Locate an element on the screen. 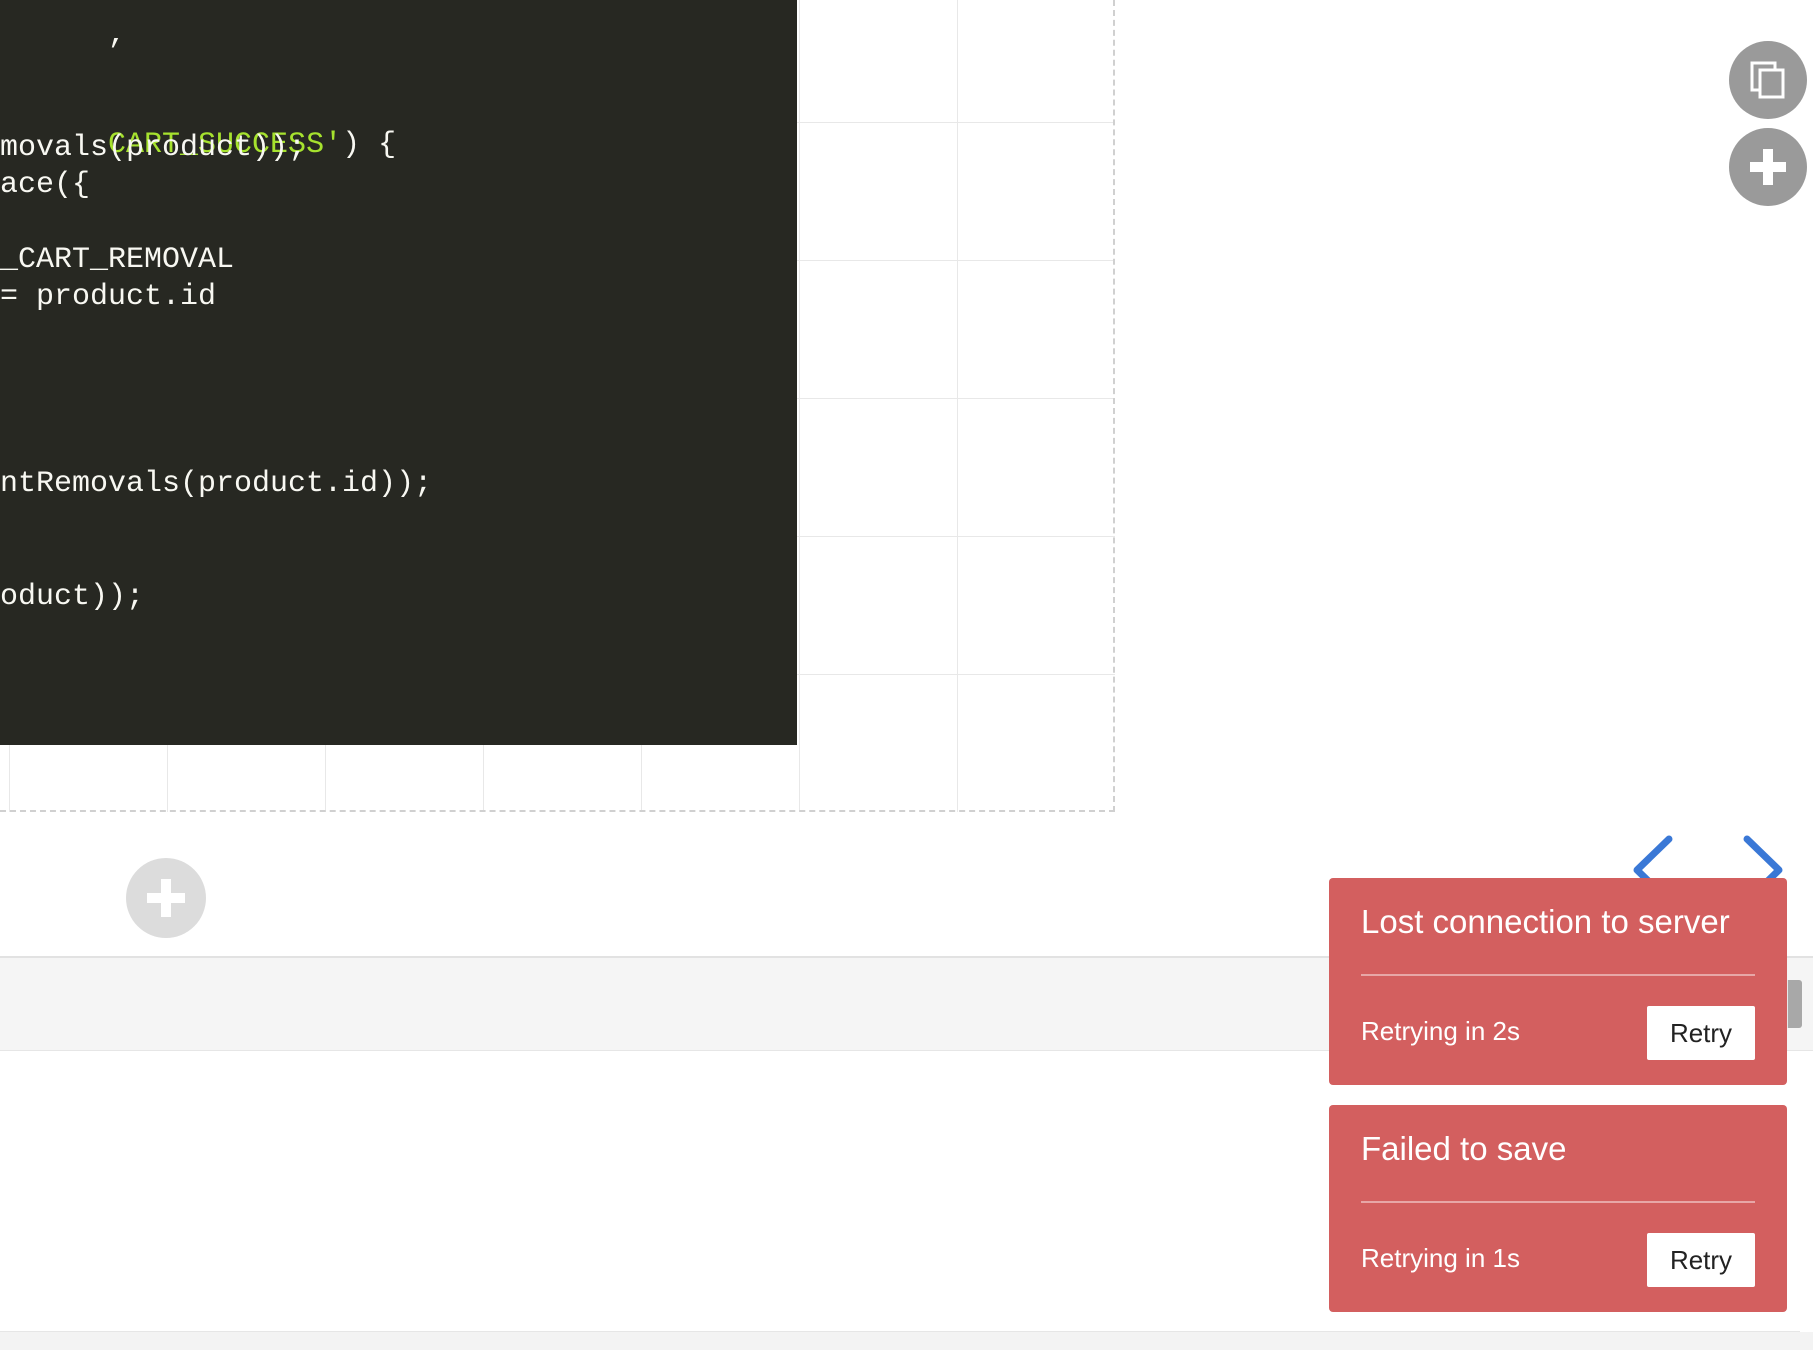 Image resolution: width=1813 pixels, height=1350 pixels. code-line: _CART_REMOVAL is located at coordinates (117, 260).